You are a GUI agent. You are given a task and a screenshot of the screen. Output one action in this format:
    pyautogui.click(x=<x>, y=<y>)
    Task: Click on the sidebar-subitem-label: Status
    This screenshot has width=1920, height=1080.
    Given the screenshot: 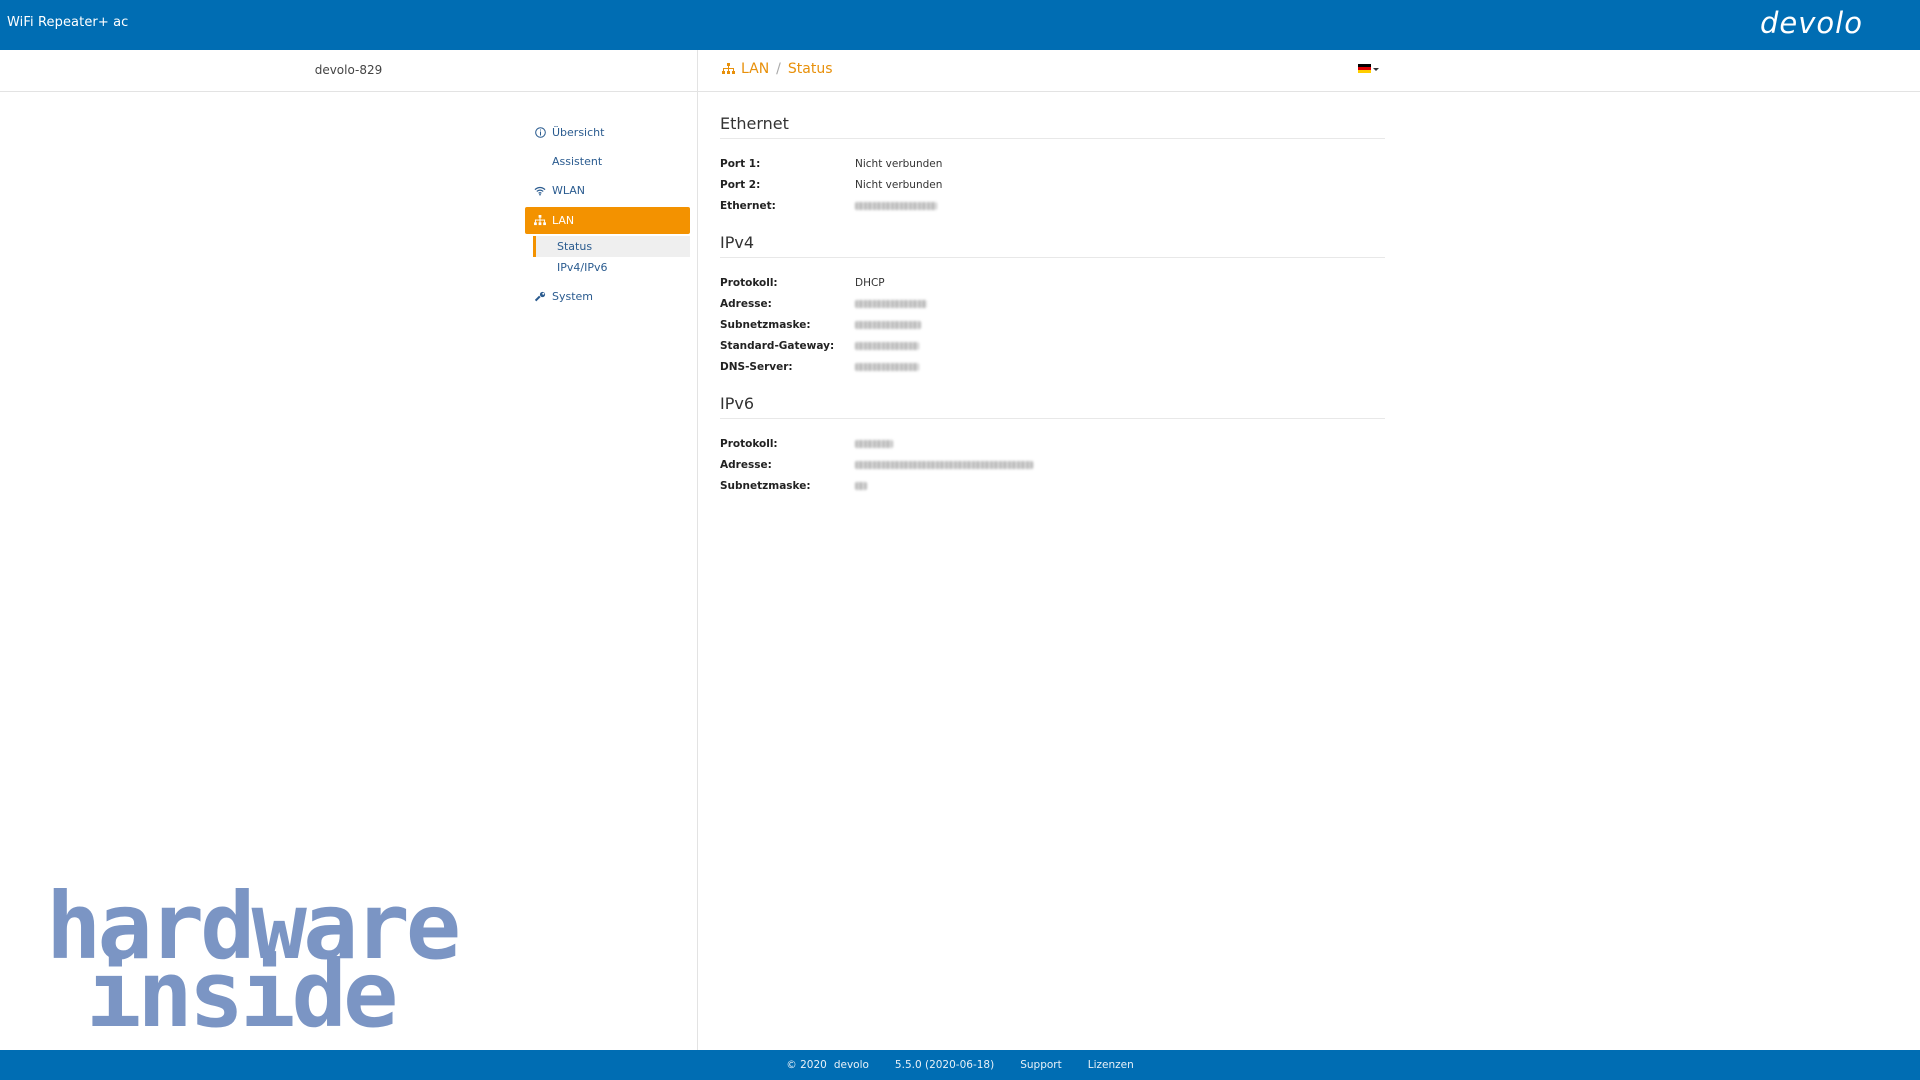 What is the action you would take?
    pyautogui.click(x=575, y=246)
    